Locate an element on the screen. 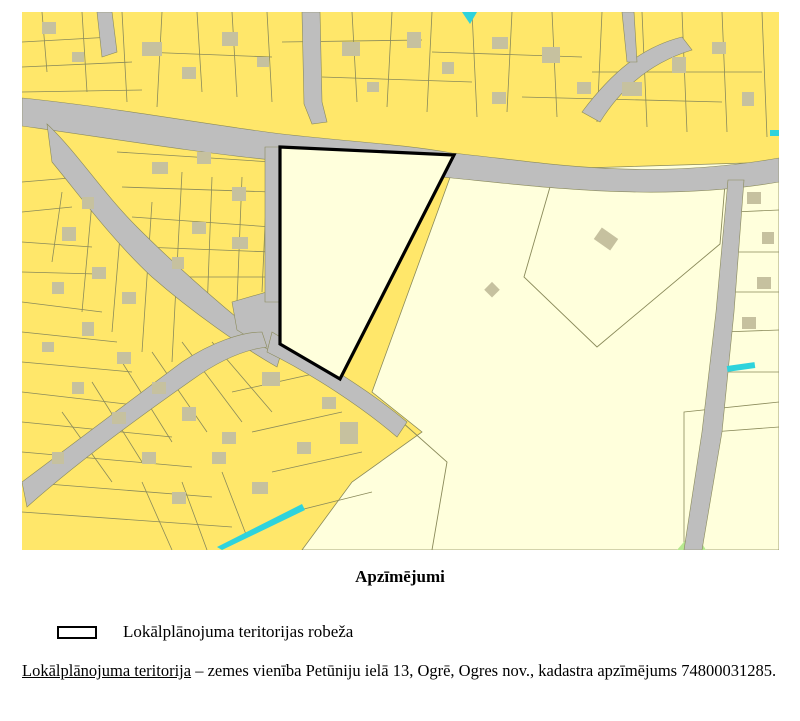 Image resolution: width=800 pixels, height=721 pixels. boundary-swatch is located at coordinates (77, 632).